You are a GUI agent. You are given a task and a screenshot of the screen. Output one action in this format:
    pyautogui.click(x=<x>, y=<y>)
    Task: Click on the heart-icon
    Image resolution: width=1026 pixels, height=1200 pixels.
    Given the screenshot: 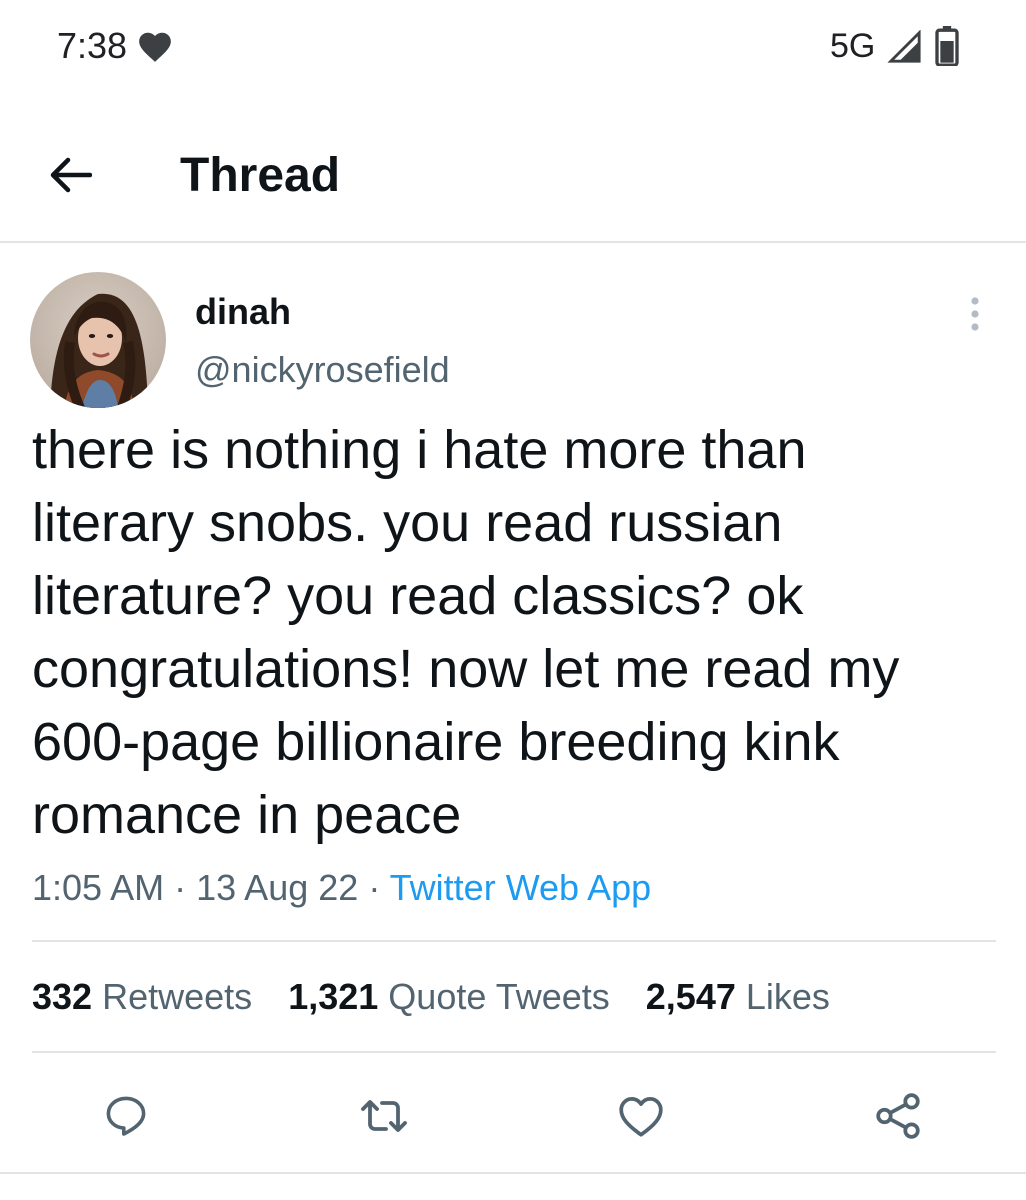 What is the action you would take?
    pyautogui.click(x=155, y=47)
    